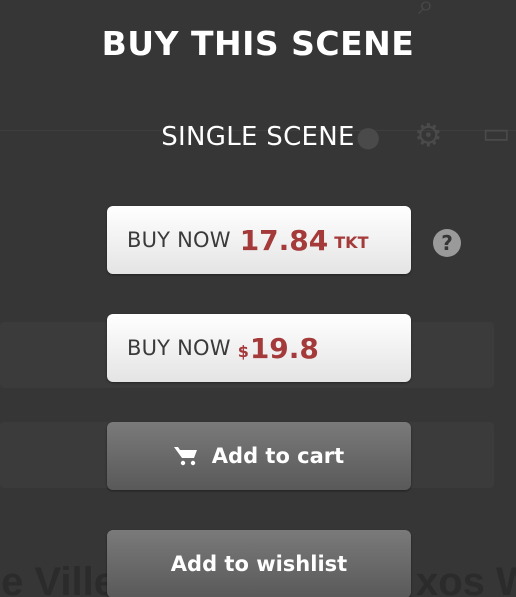 The image size is (516, 597). I want to click on question-circle-icon: ?, so click(447, 243).